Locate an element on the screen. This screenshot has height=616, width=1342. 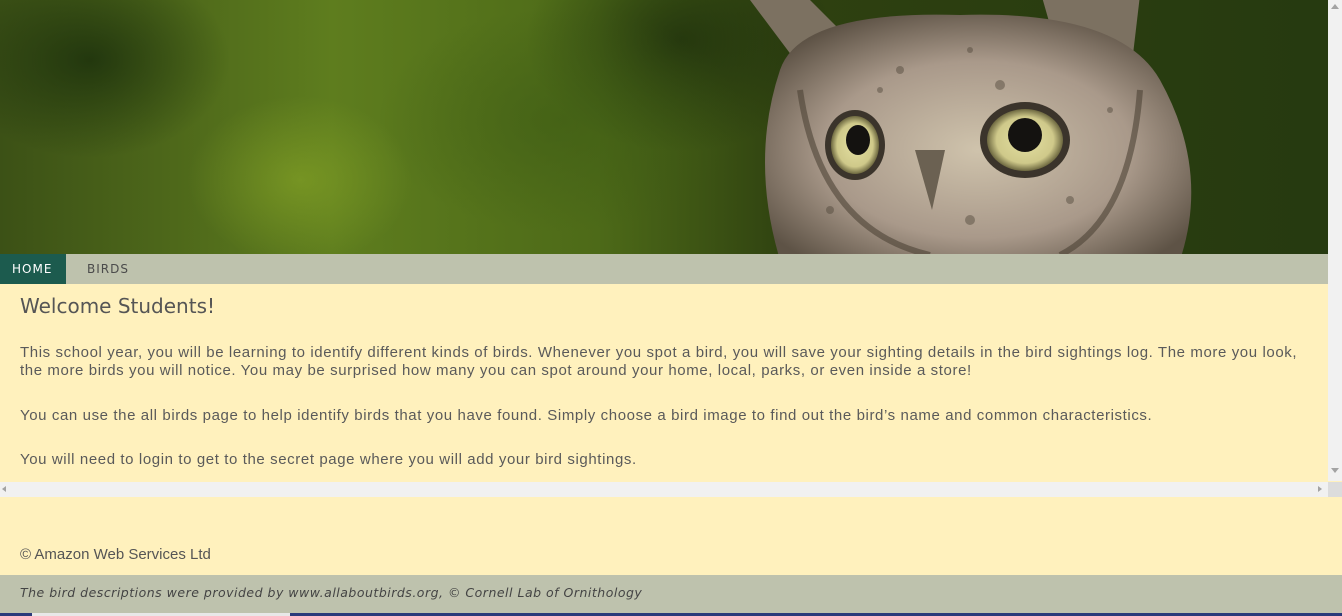
vertical-scrollbar is located at coordinates (1335, 240).